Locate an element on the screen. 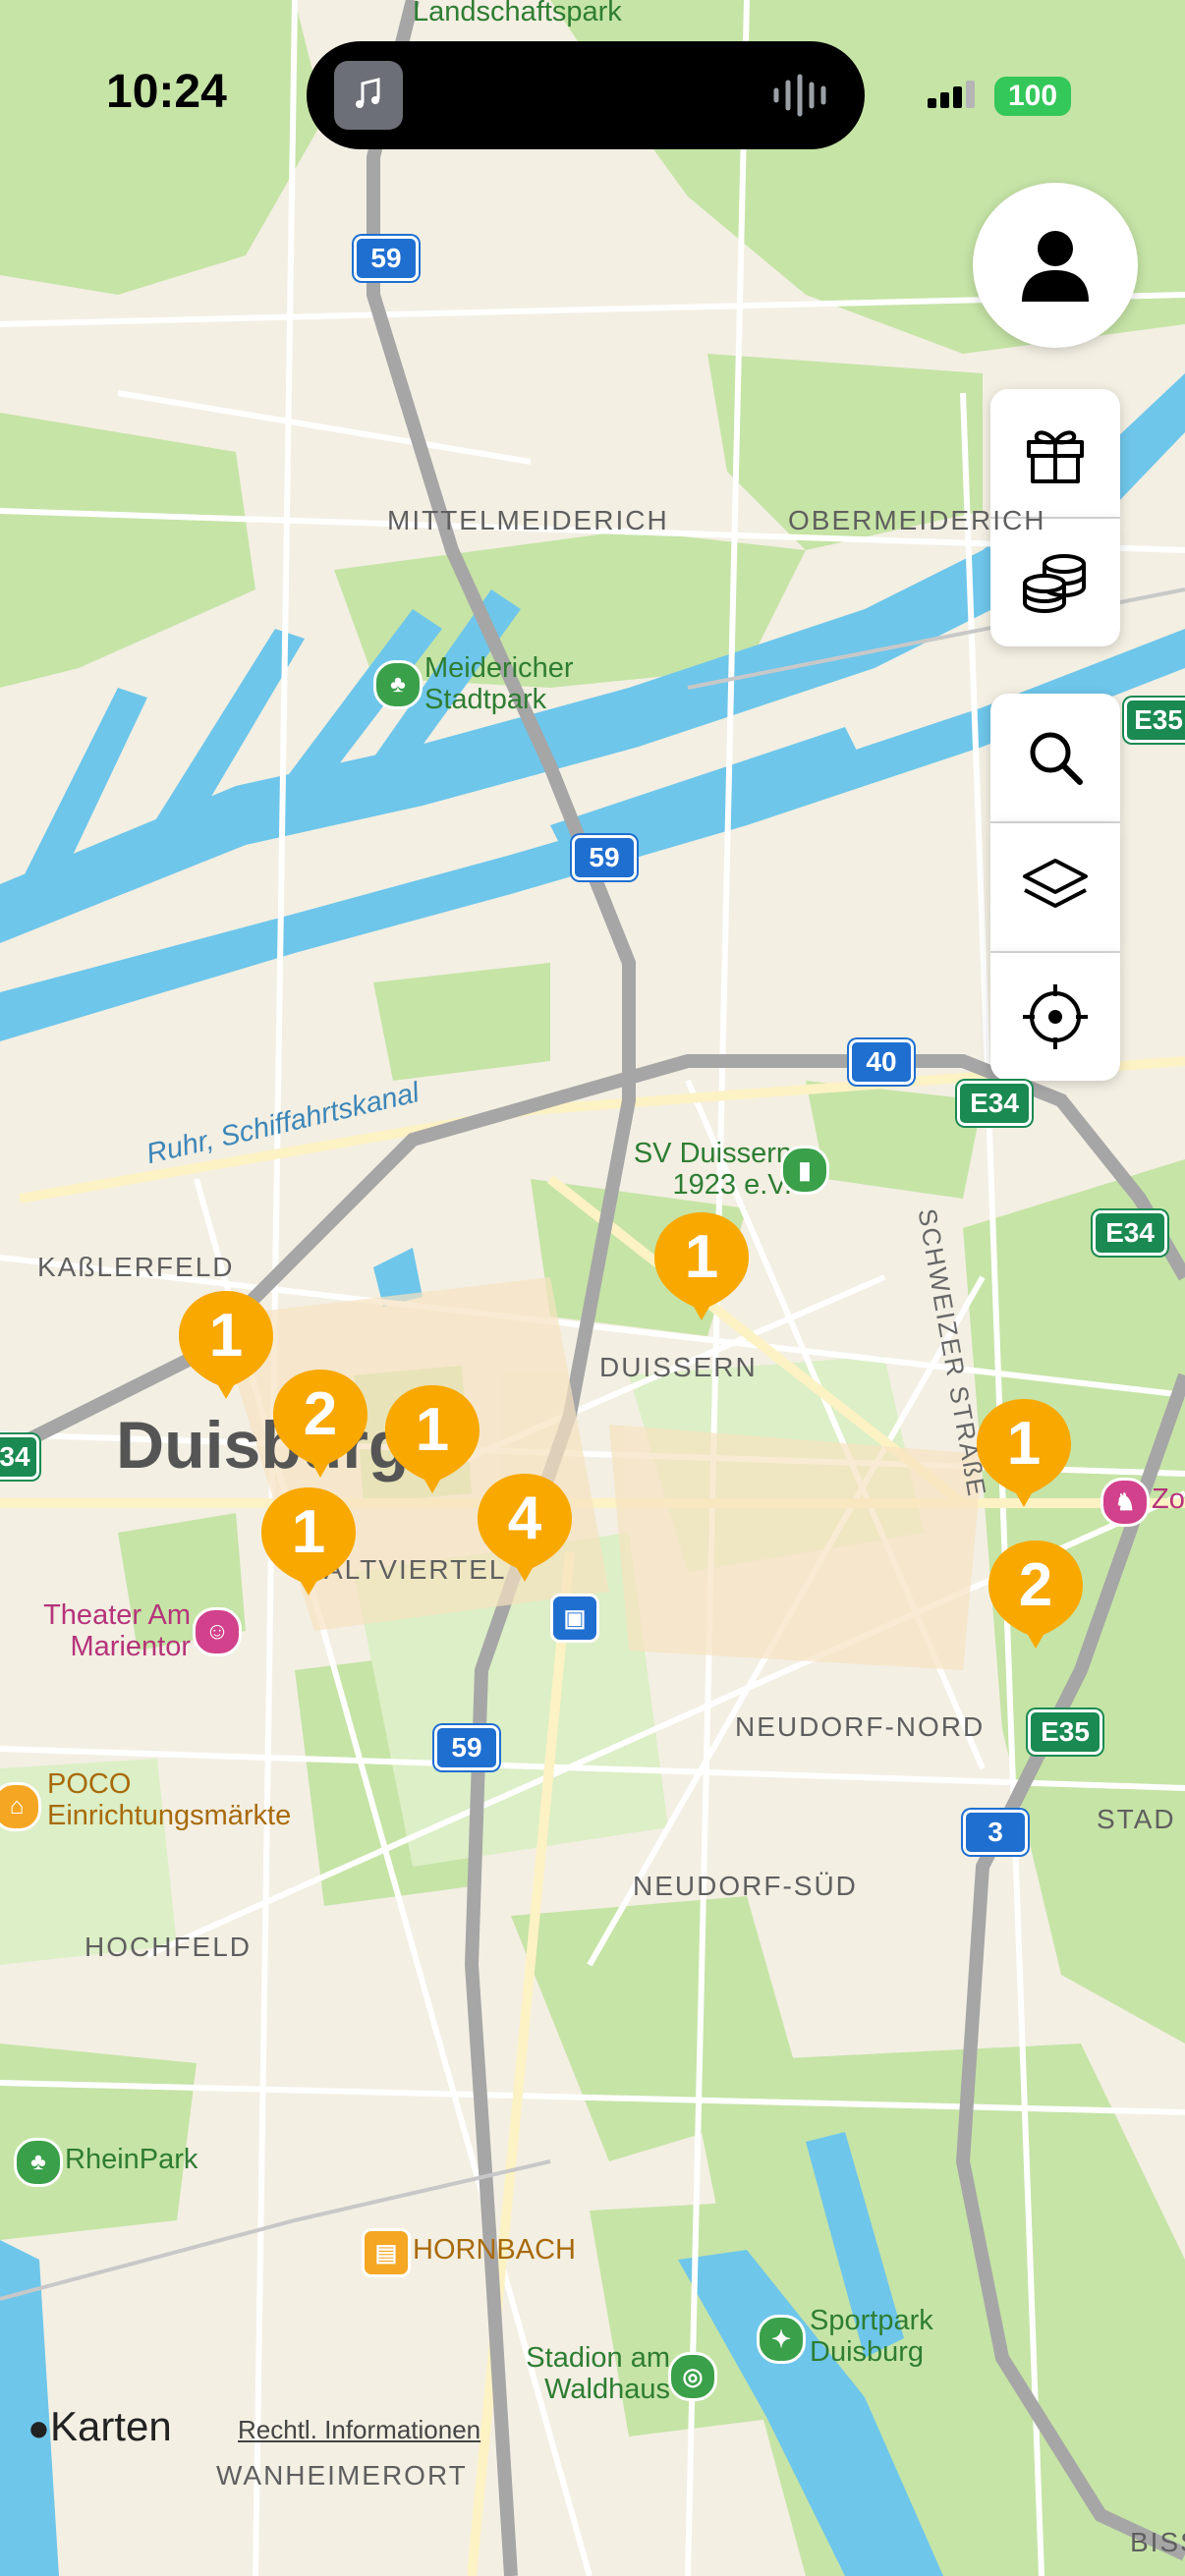 This screenshot has height=2576, width=1185. locate-icon is located at coordinates (1056, 1016).